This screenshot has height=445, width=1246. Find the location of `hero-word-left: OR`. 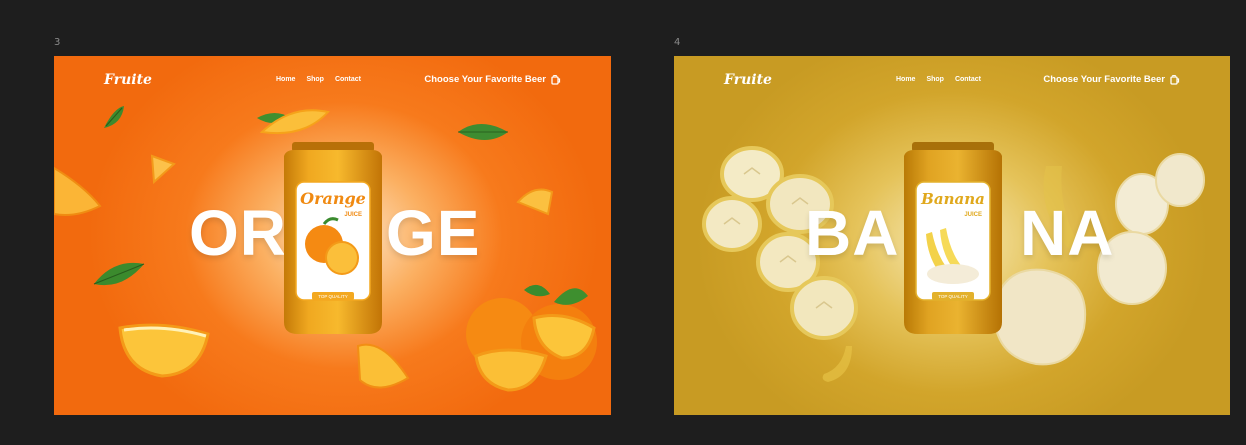

hero-word-left: OR is located at coordinates (238, 233).